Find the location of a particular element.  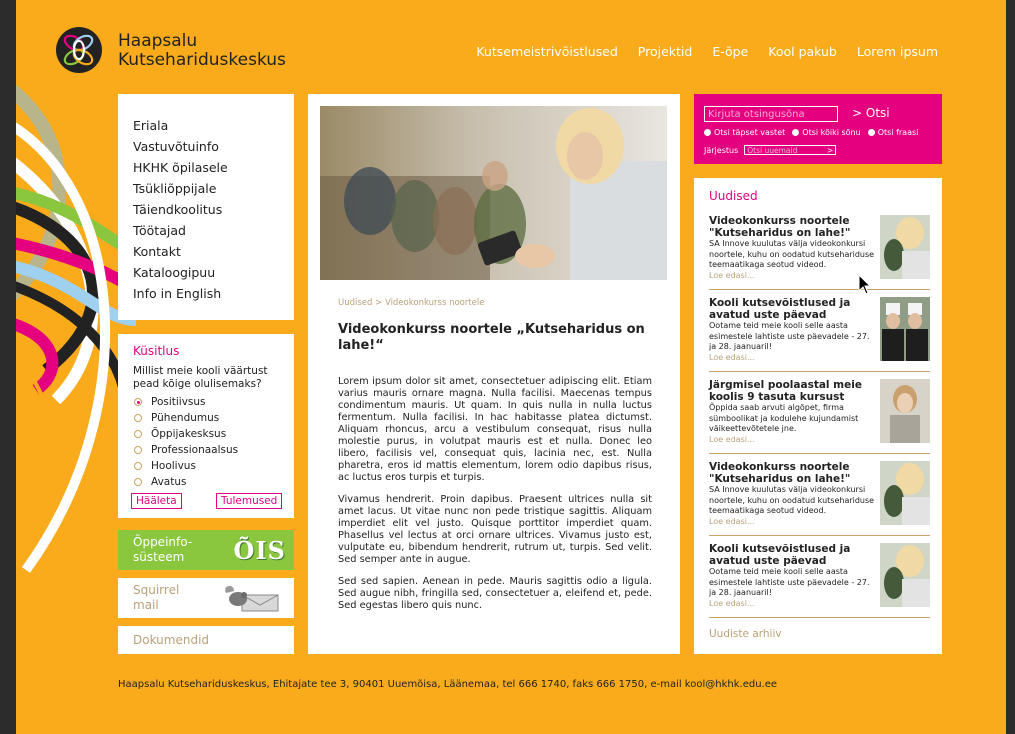

poll-option-label: Hoolivus is located at coordinates (173, 466).